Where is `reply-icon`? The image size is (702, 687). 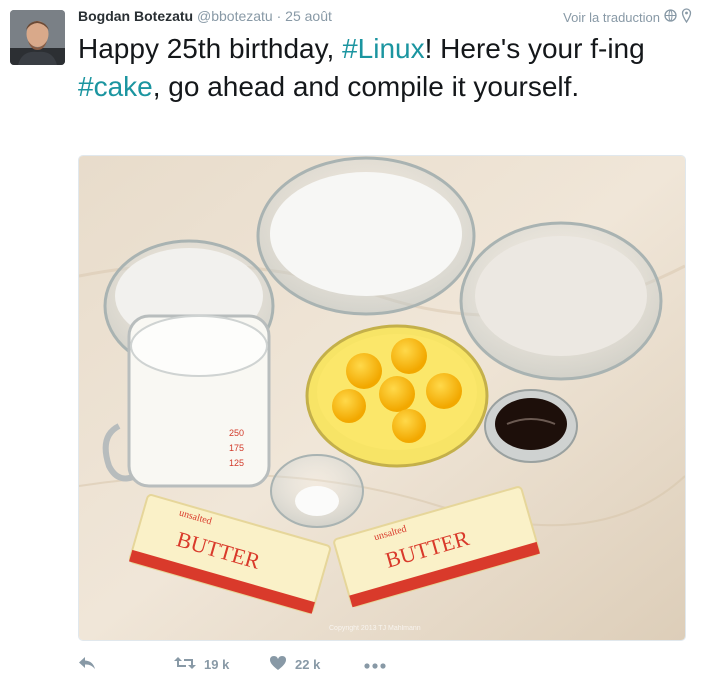 reply-icon is located at coordinates (87, 664).